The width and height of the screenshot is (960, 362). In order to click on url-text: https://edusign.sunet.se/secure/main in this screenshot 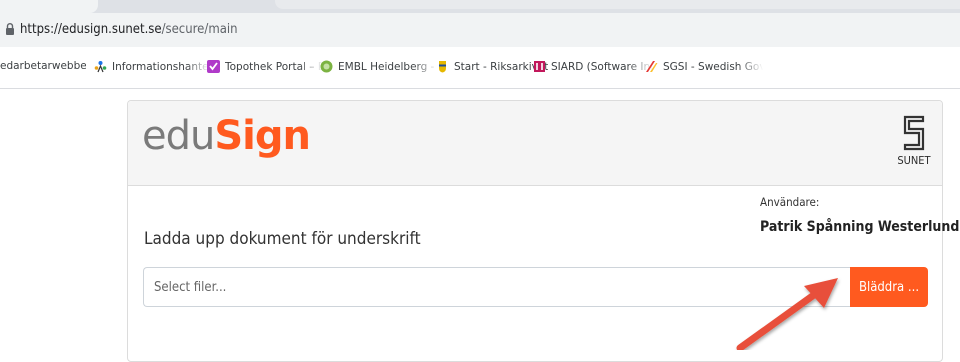, I will do `click(129, 29)`.